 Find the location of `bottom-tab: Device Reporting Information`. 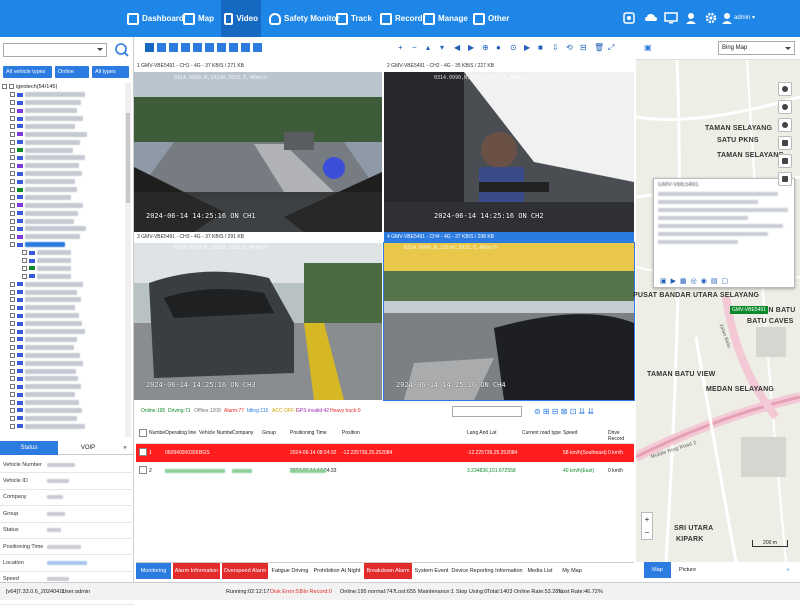

bottom-tab: Device Reporting Information is located at coordinates (487, 571).